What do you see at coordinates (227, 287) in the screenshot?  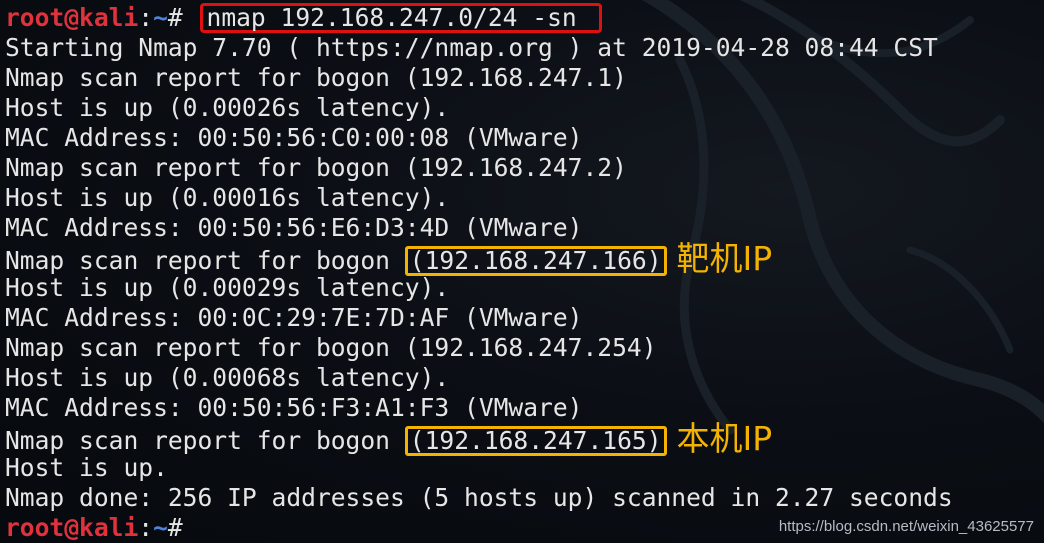 I see `host-status-line: Host is up (0.00029s latency).` at bounding box center [227, 287].